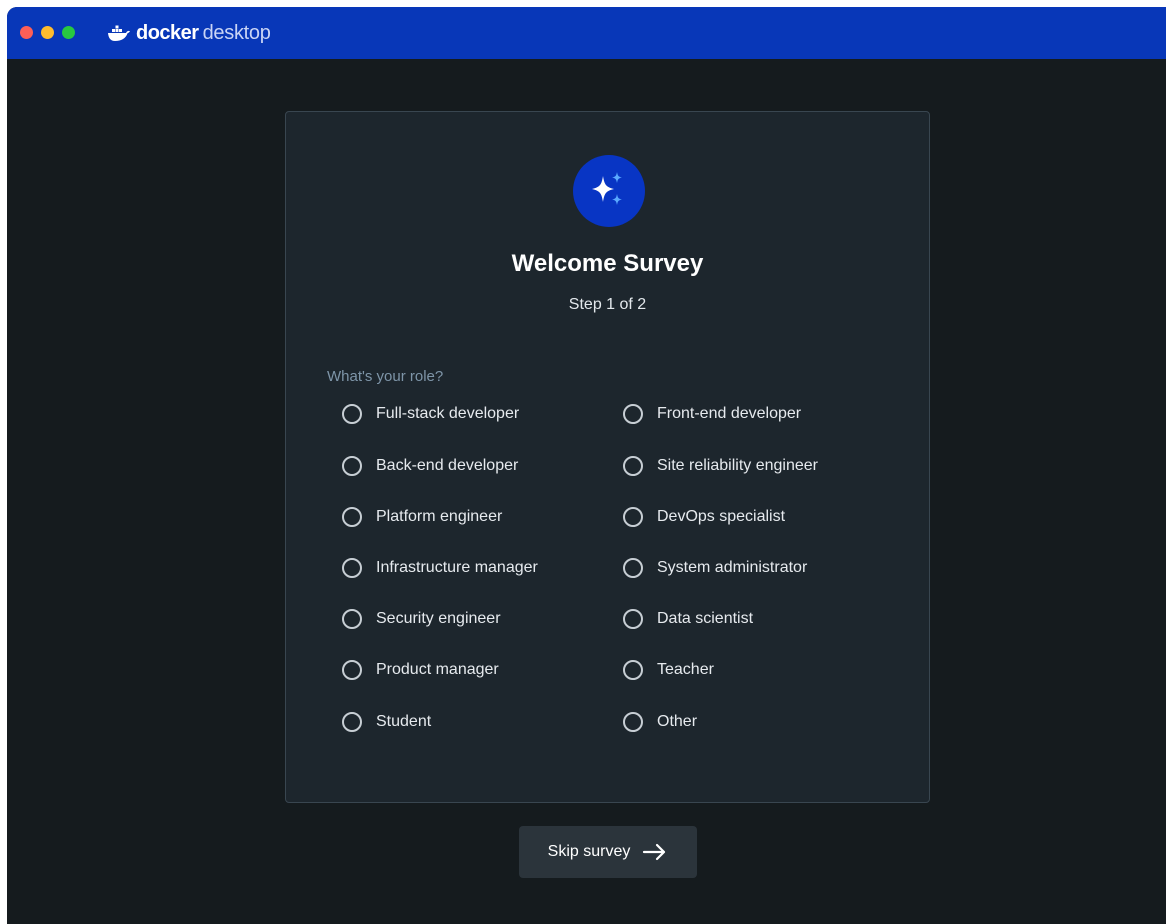 The width and height of the screenshot is (1166, 924). What do you see at coordinates (607, 188) in the screenshot?
I see `sparkles-icon` at bounding box center [607, 188].